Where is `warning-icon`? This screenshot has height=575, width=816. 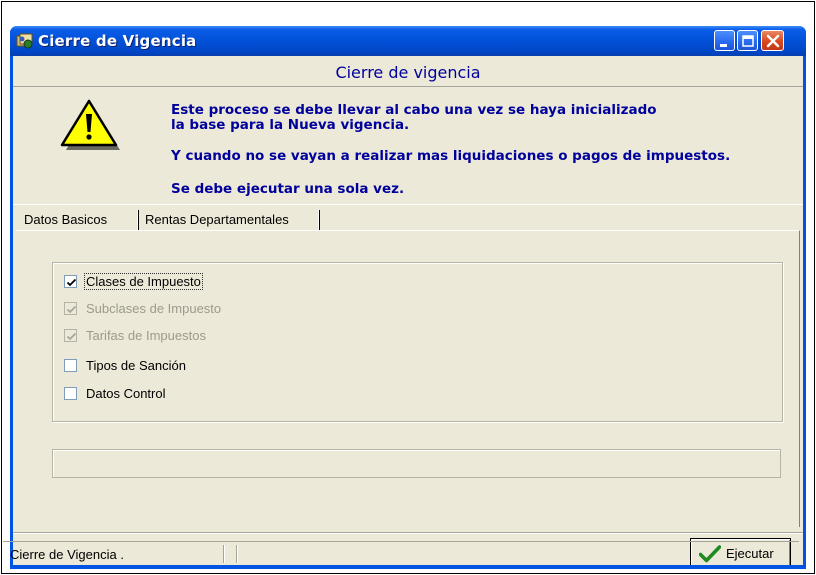 warning-icon is located at coordinates (90, 124).